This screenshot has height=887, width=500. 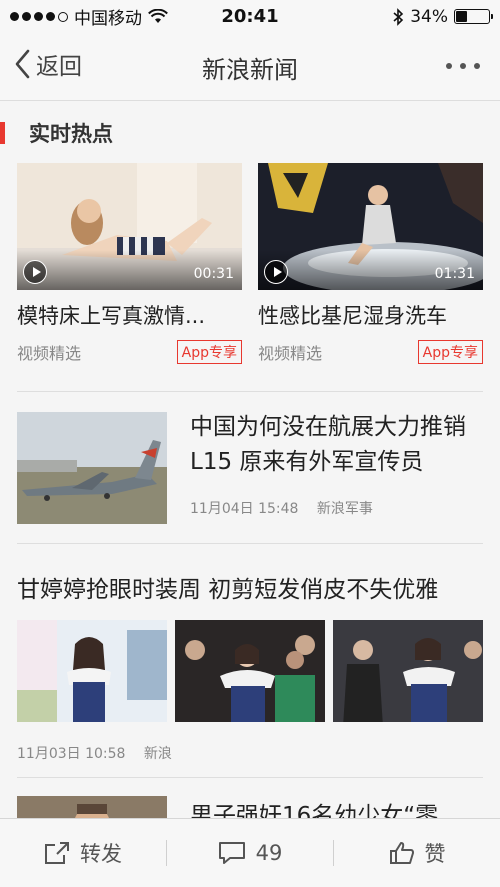 I want to click on bluetooth-icon, so click(x=398, y=16).